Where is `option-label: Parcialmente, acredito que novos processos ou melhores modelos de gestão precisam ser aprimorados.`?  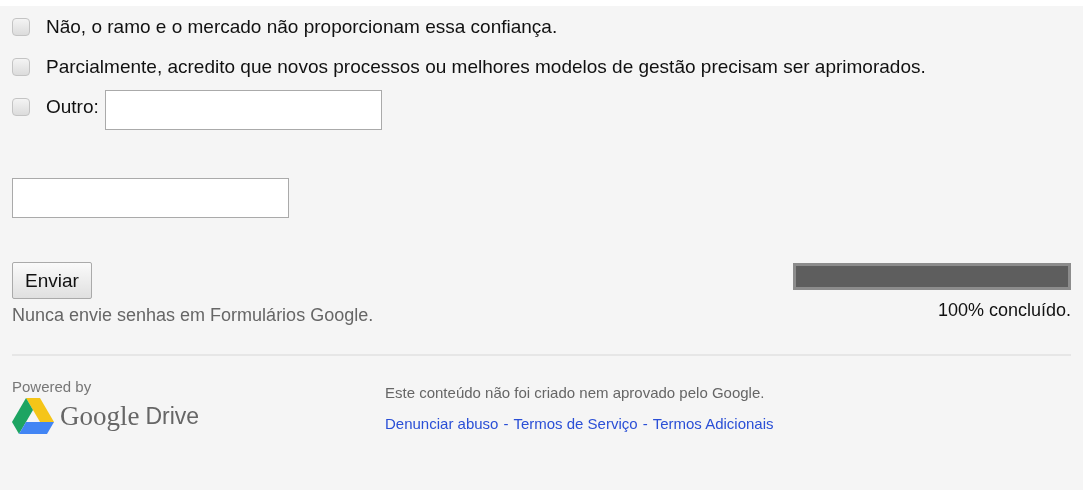 option-label: Parcialmente, acredito que novos processos ou melhores modelos de gestão precisam ser aprimorados. is located at coordinates (486, 66).